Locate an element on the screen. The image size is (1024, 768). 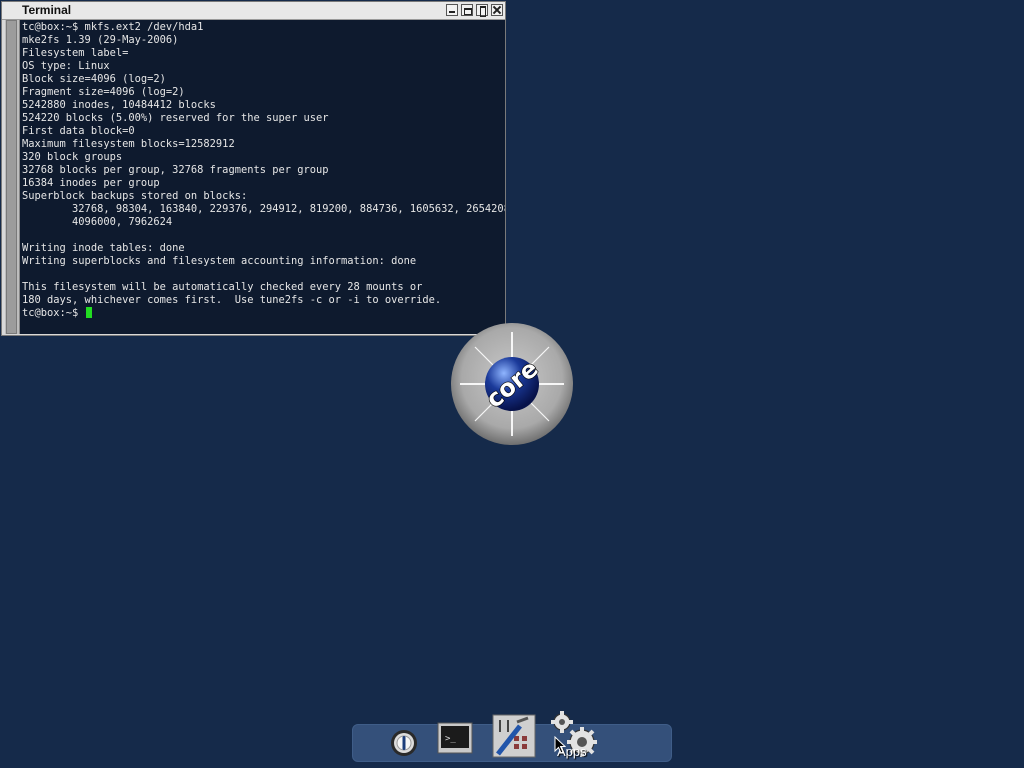
maximize-button is located at coordinates (482, 10).